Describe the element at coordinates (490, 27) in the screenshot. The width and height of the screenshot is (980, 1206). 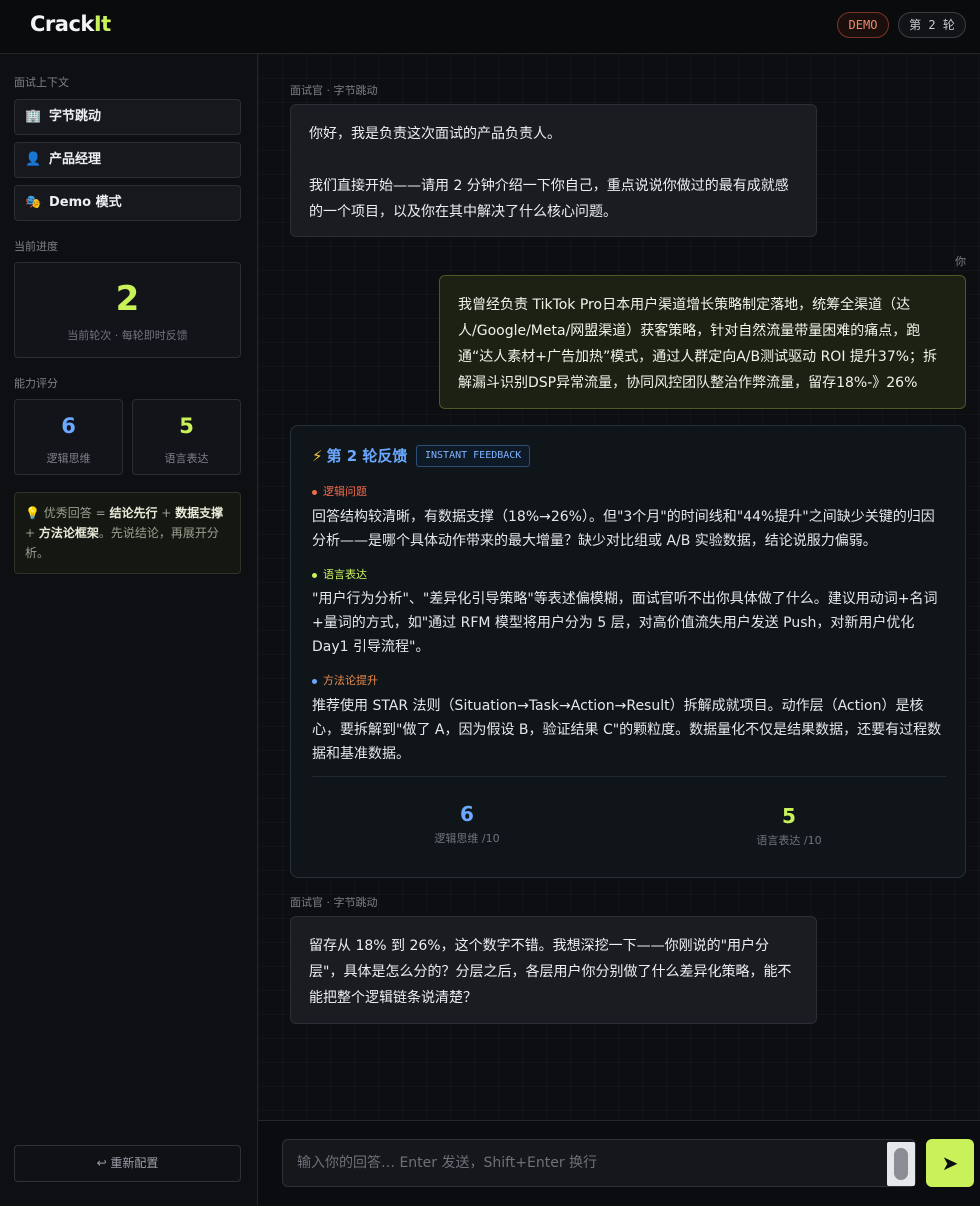
I see `top-bar: CrackIt DEMO 第 2 轮` at that location.